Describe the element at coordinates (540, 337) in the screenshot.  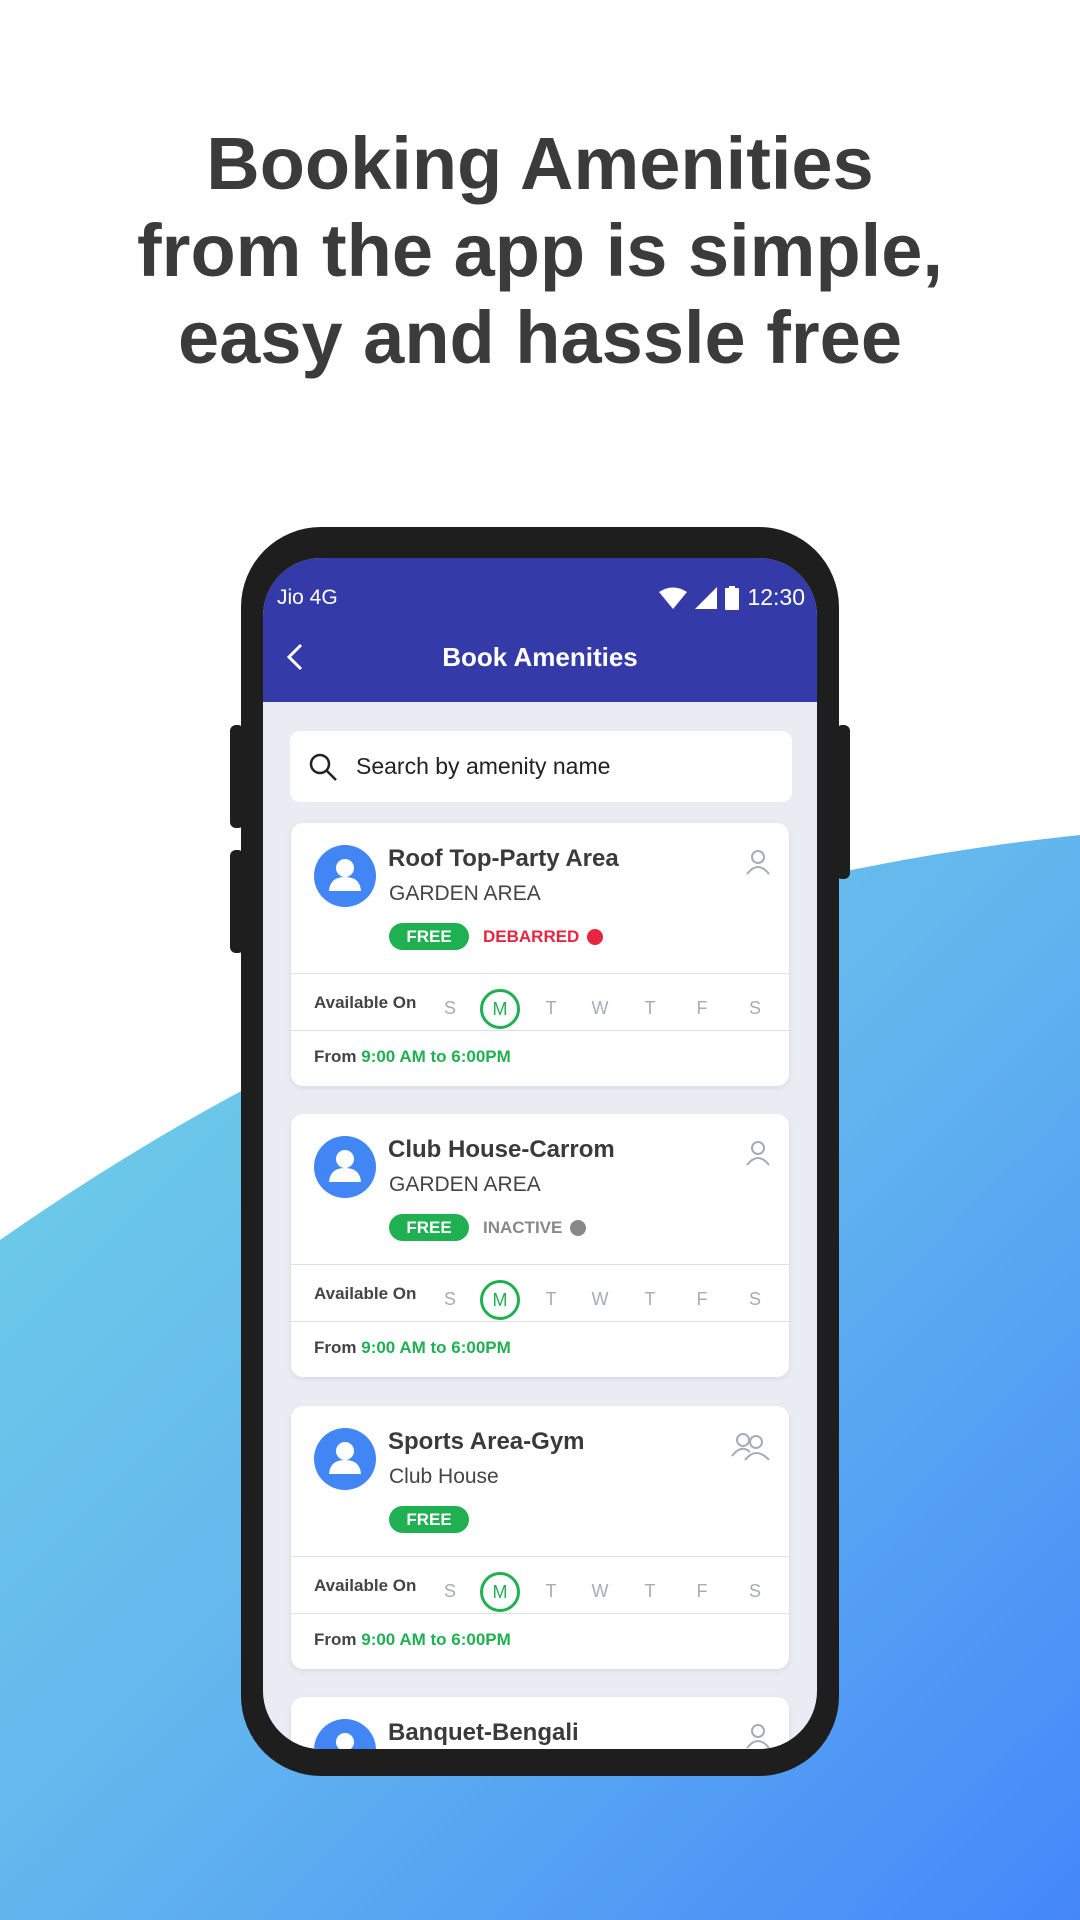
I see `headline-line: easy and hassle free` at that location.